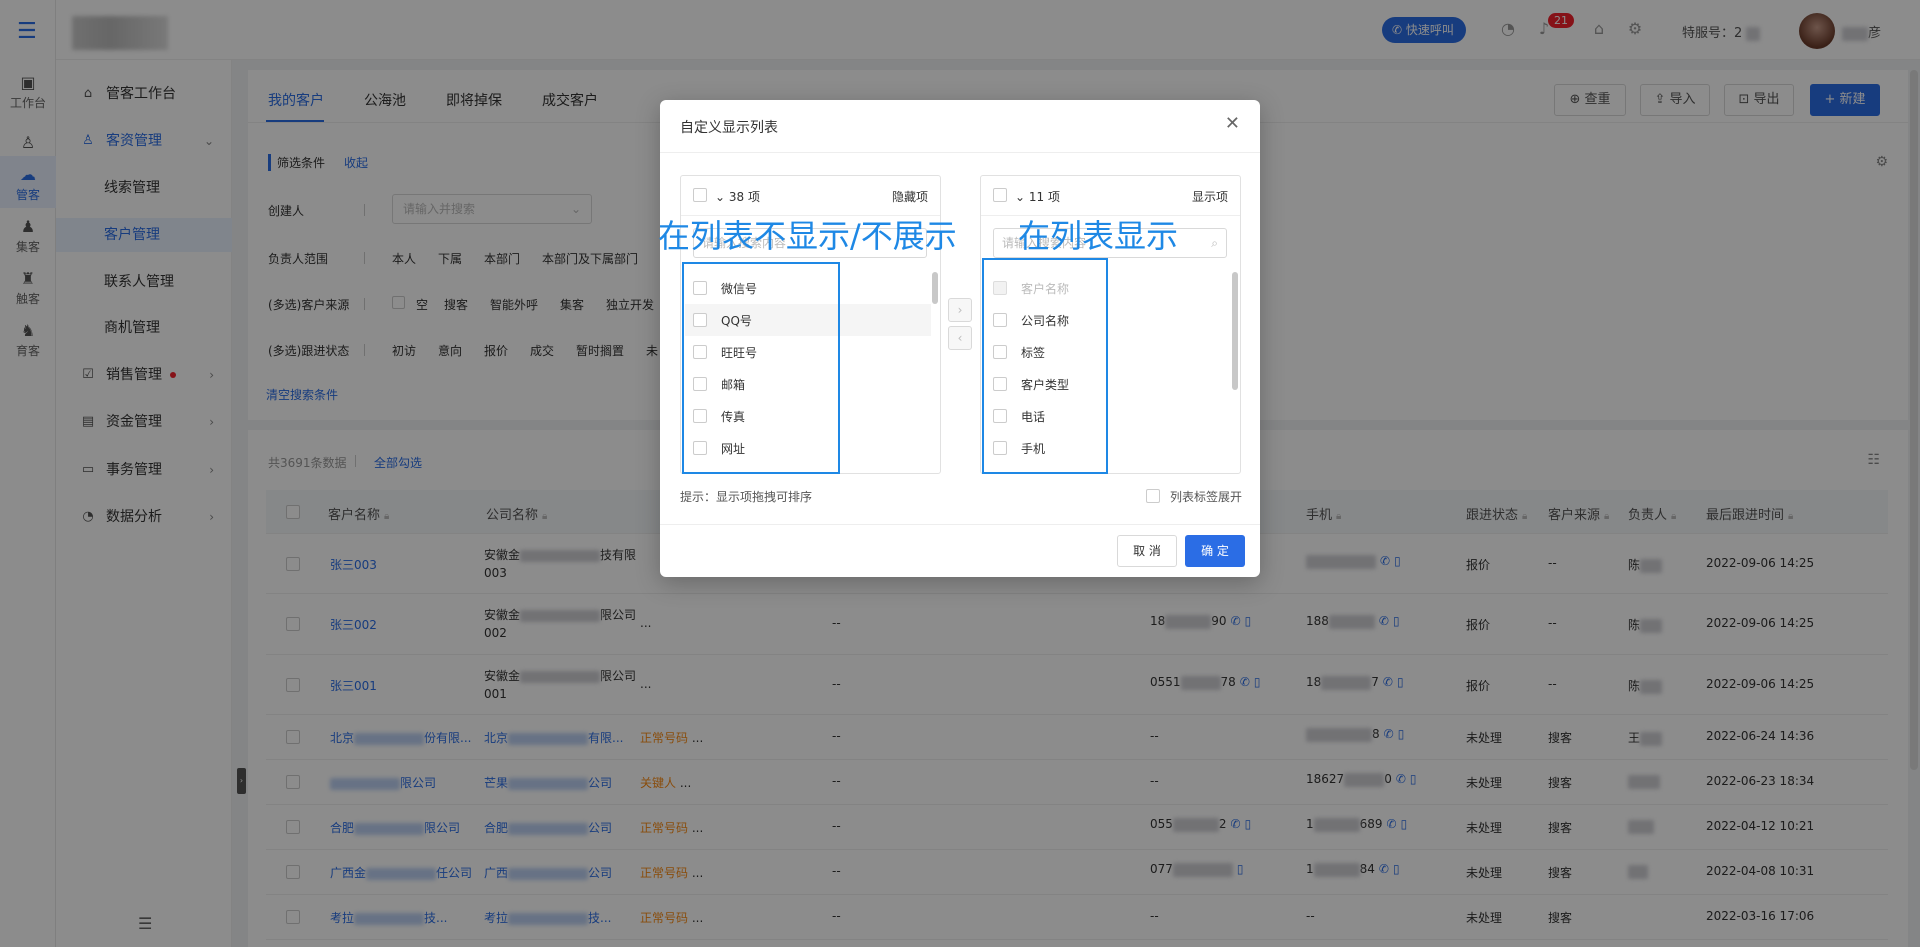  What do you see at coordinates (960, 310) in the screenshot?
I see `move-right-button: ›` at bounding box center [960, 310].